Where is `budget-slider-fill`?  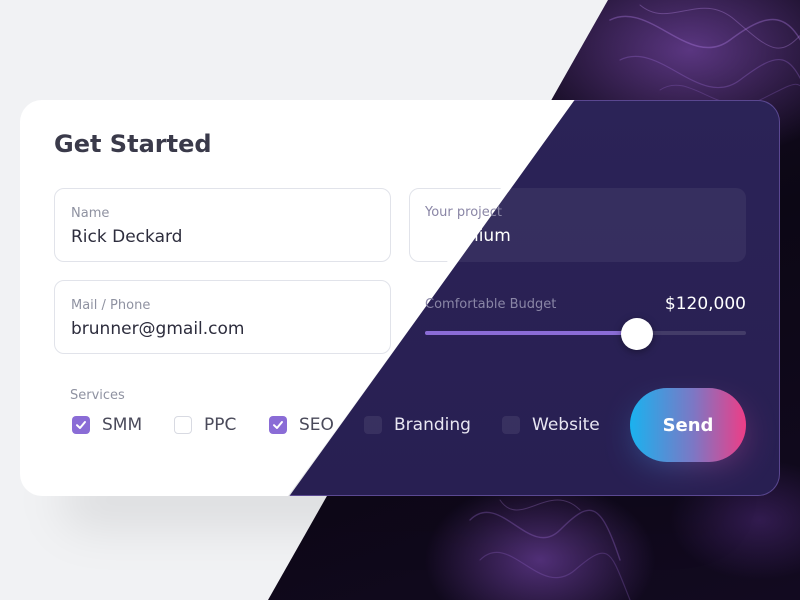 budget-slider-fill is located at coordinates (531, 333).